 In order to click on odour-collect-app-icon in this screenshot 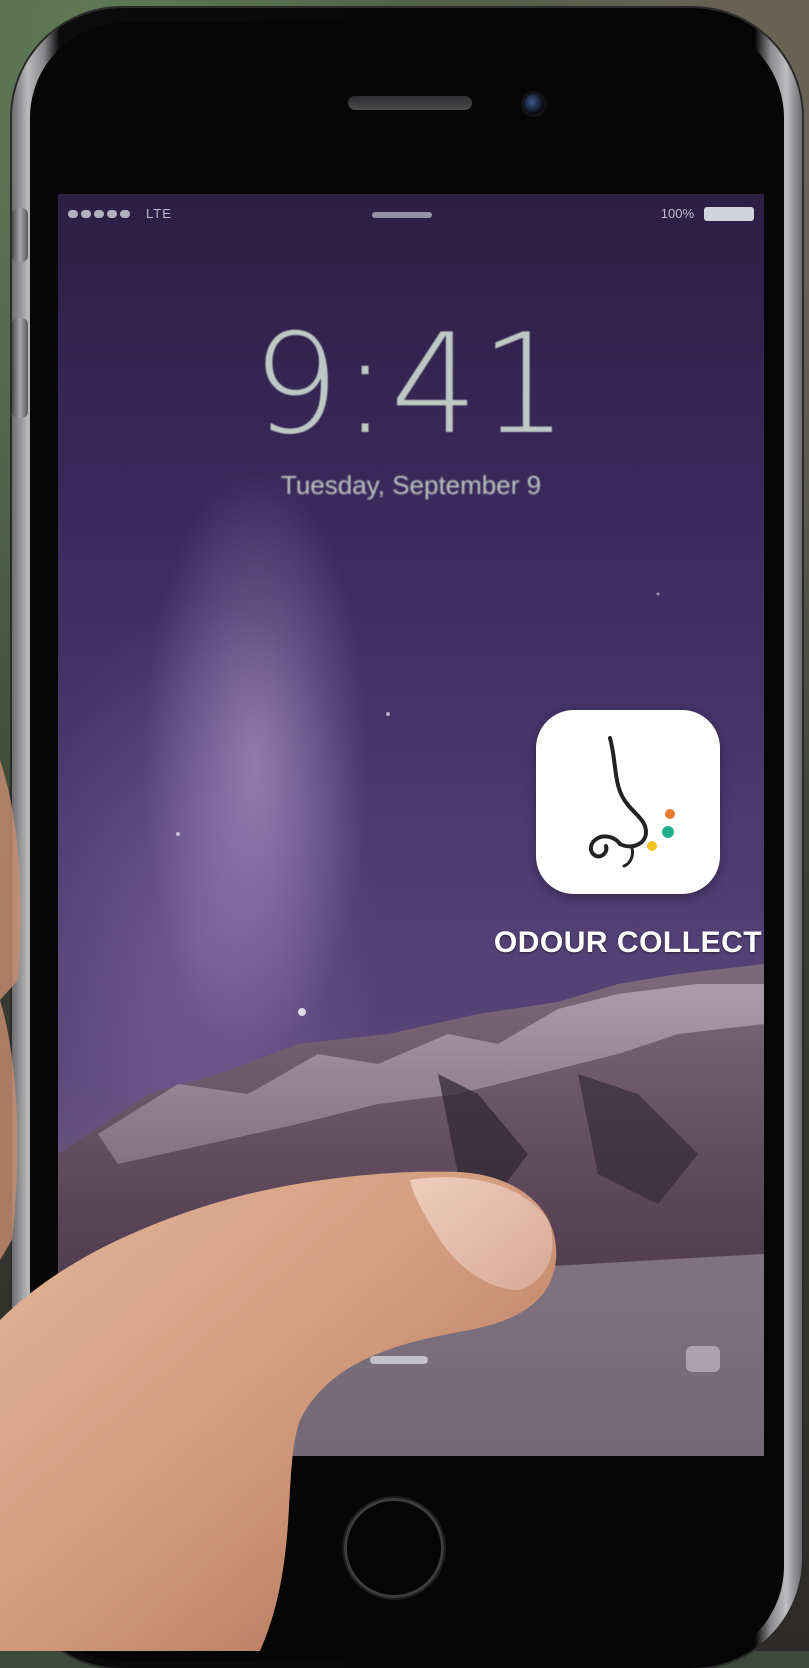, I will do `click(628, 802)`.